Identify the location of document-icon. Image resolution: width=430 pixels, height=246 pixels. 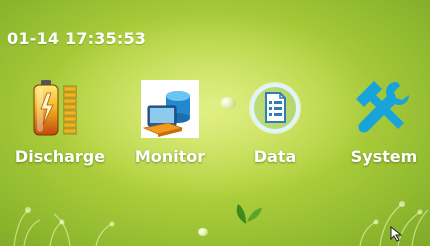
(275, 108).